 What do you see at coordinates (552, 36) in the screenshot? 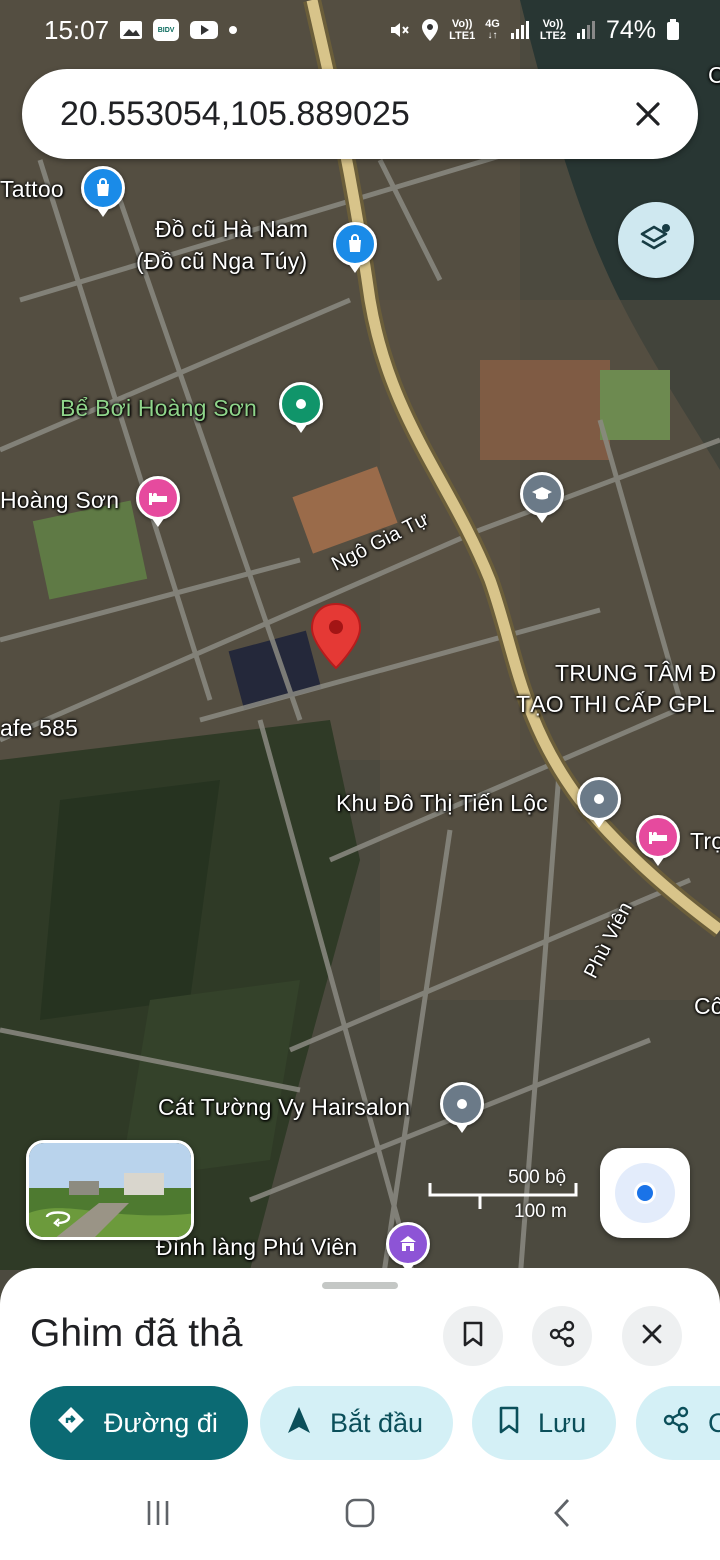
I see `sim2-bottom: LTE2` at bounding box center [552, 36].